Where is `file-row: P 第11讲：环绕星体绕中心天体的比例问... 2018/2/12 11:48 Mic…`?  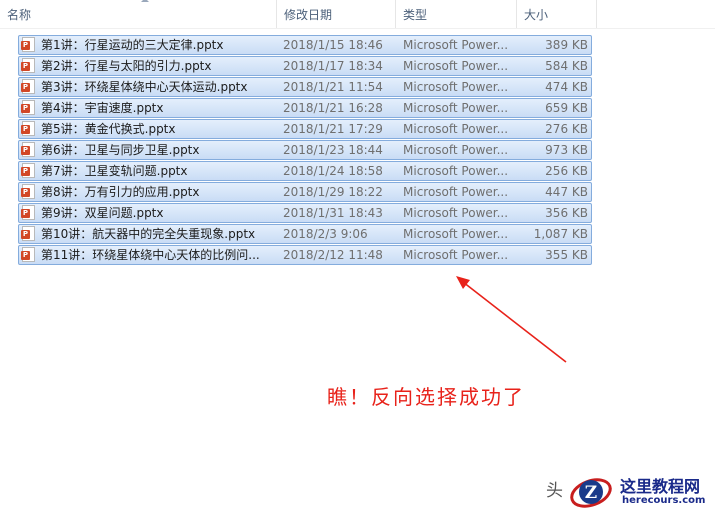 file-row: P 第11讲：环绕星体绕中心天体的比例问... 2018/2/12 11:48 Mic… is located at coordinates (305, 255).